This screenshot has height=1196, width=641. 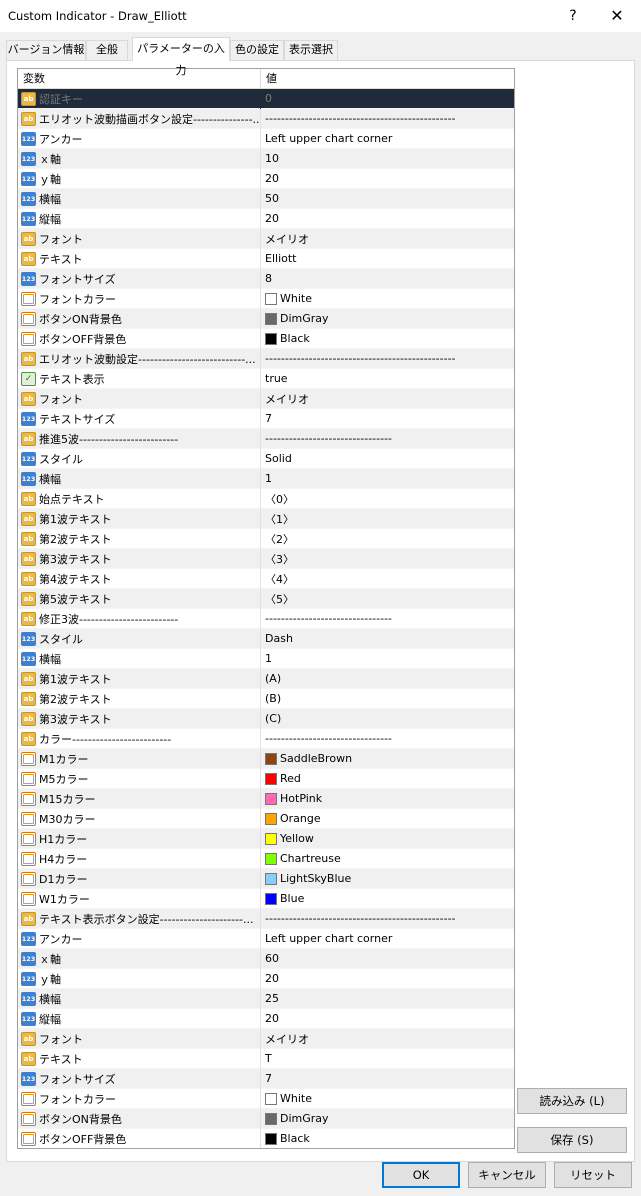 I want to click on parameter-row: ab 第4波テキスト 〈4〉, so click(x=266, y=578).